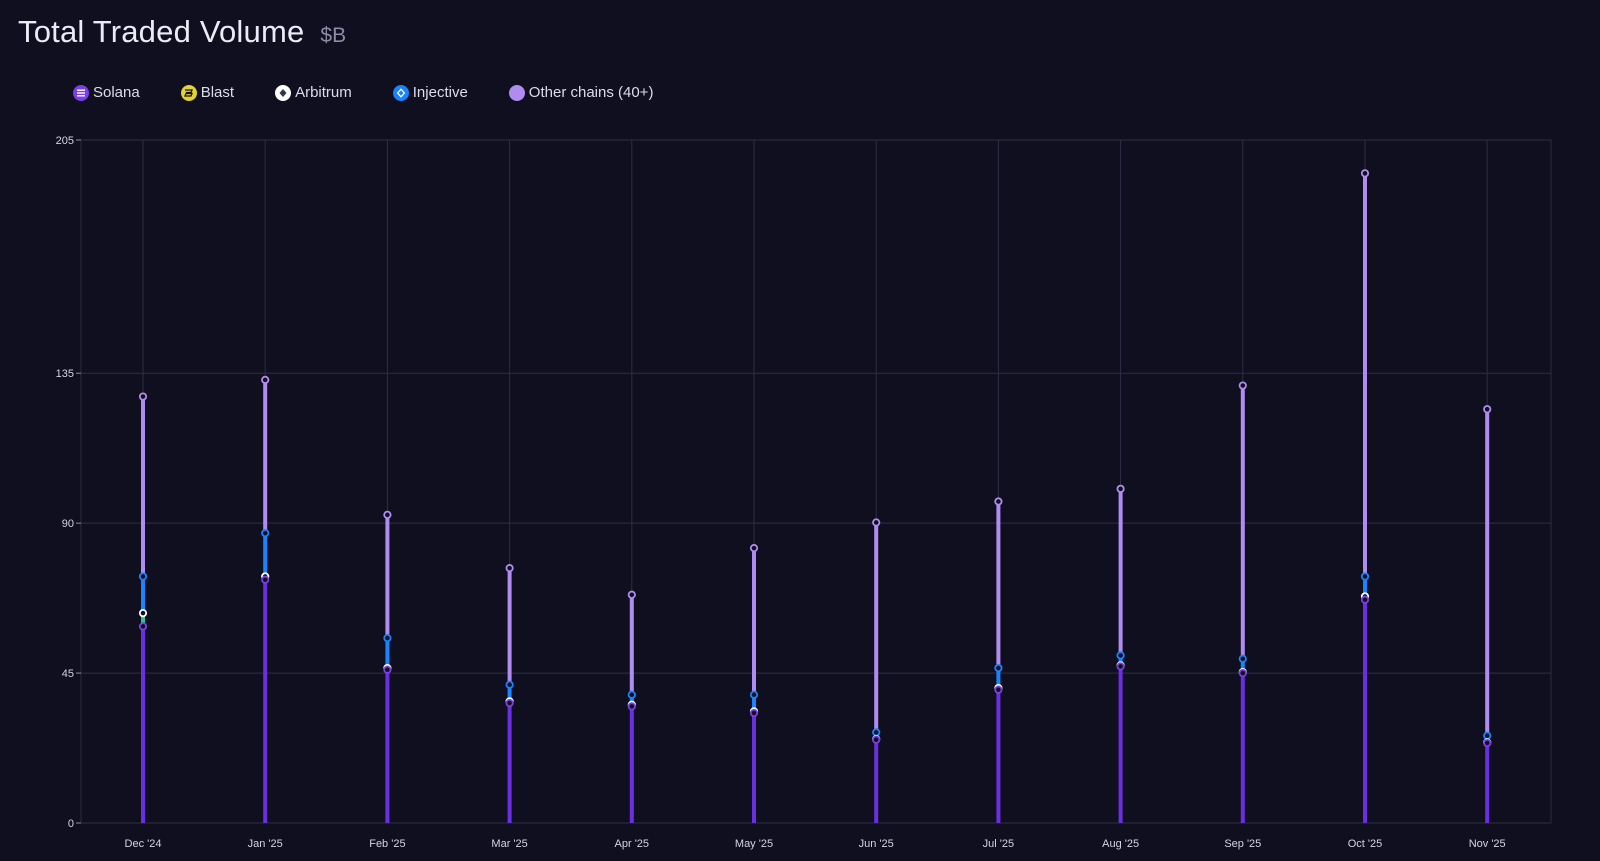 The width and height of the screenshot is (1600, 861). Describe the element at coordinates (998, 844) in the screenshot. I see `x-tick-label: Jul '25` at that location.